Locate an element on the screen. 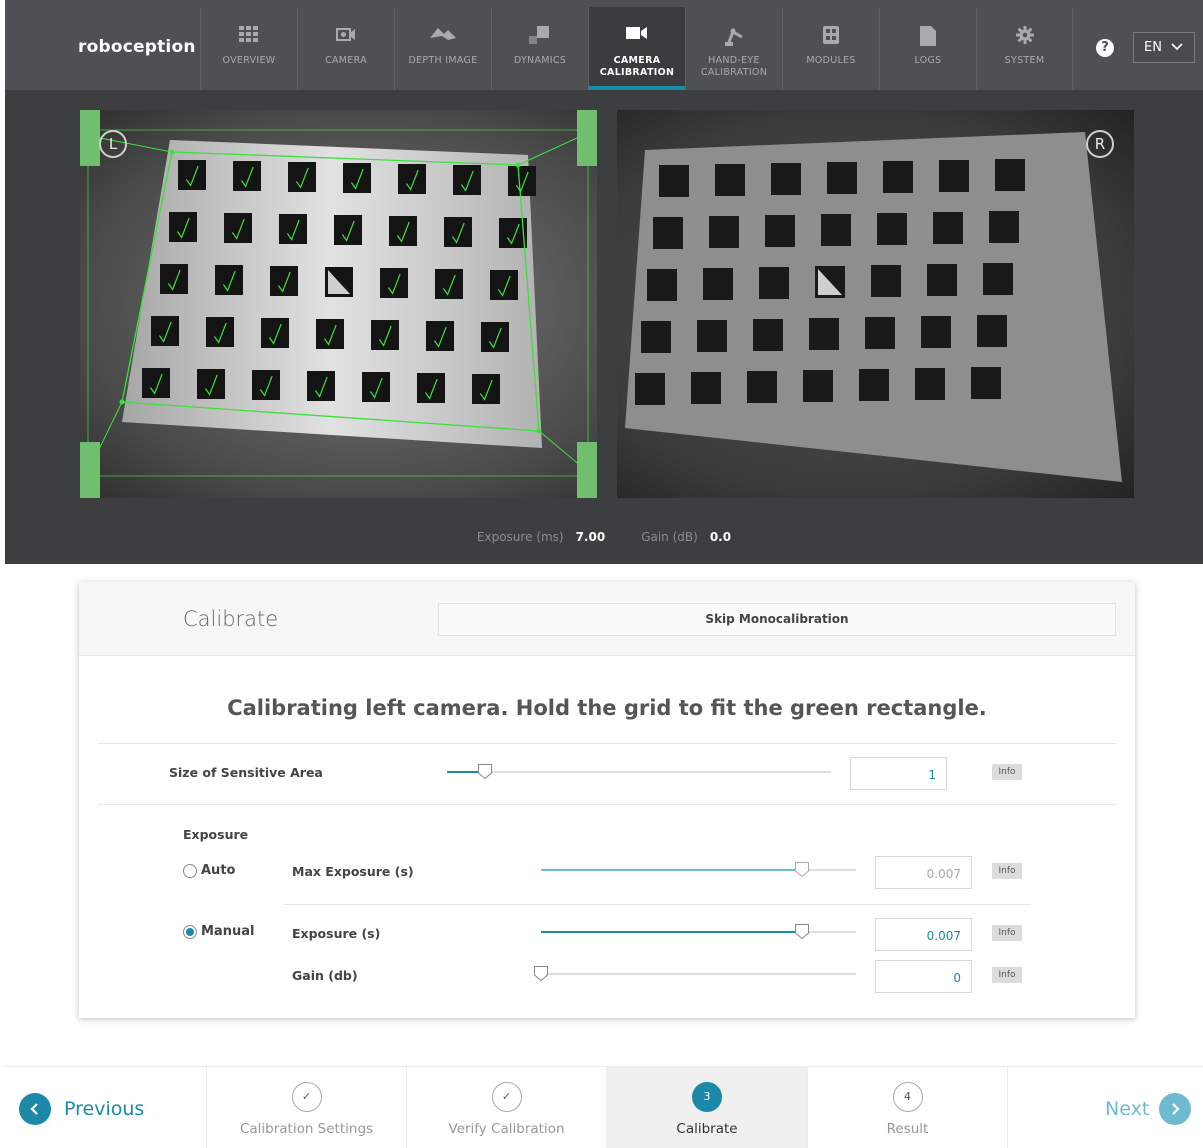 The image size is (1203, 1148). divider is located at coordinates (607, 743).